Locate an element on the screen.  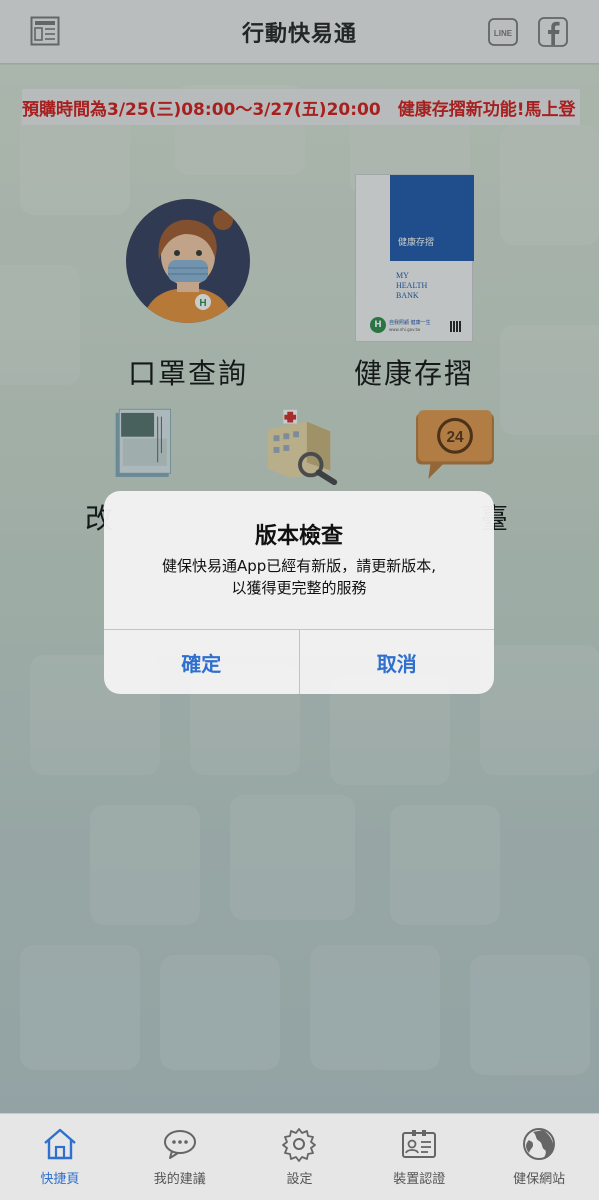
bottom-tab-bar: 快捷頁 我的建議 設定 裝置認證 健保網站 is located at coordinates (299, 1156).